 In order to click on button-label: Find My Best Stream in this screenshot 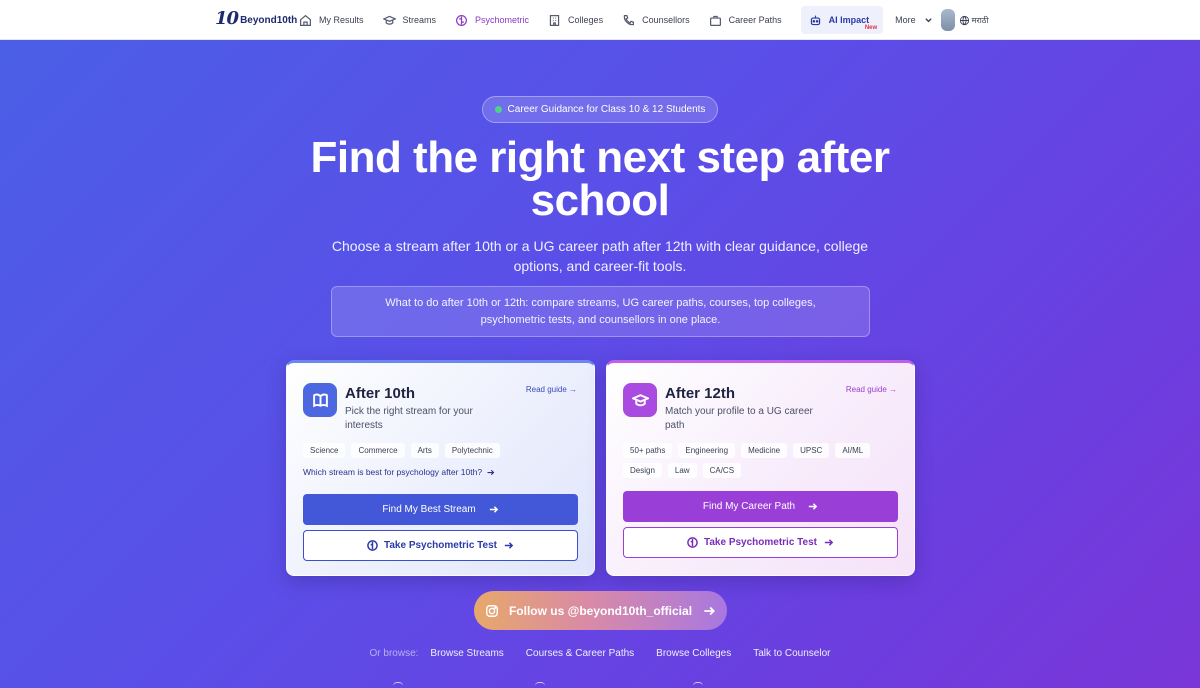, I will do `click(429, 509)`.